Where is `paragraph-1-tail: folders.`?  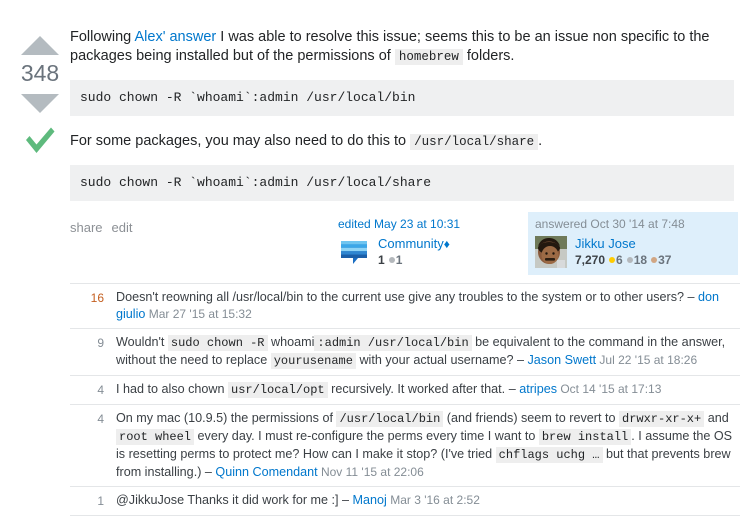 paragraph-1-tail: folders. is located at coordinates (488, 56).